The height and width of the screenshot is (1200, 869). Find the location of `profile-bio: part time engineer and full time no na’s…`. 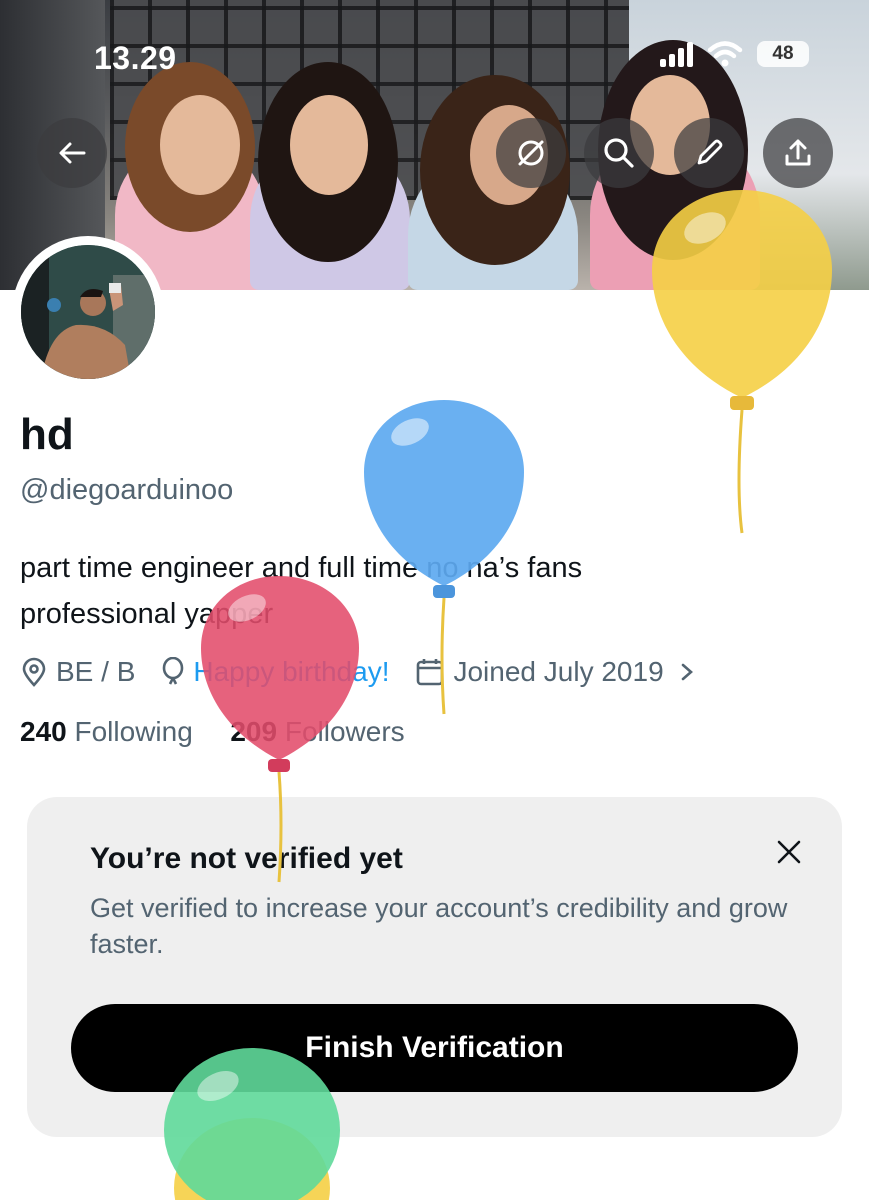

profile-bio: part time engineer and full time no na’s… is located at coordinates (410, 591).